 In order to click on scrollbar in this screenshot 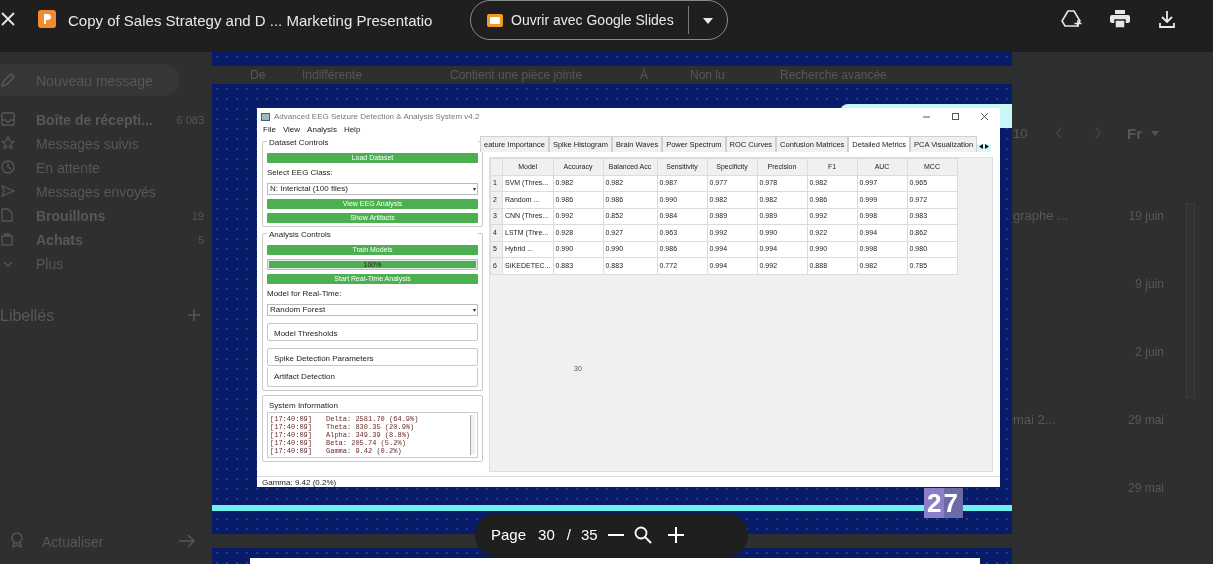, I will do `click(472, 435)`.